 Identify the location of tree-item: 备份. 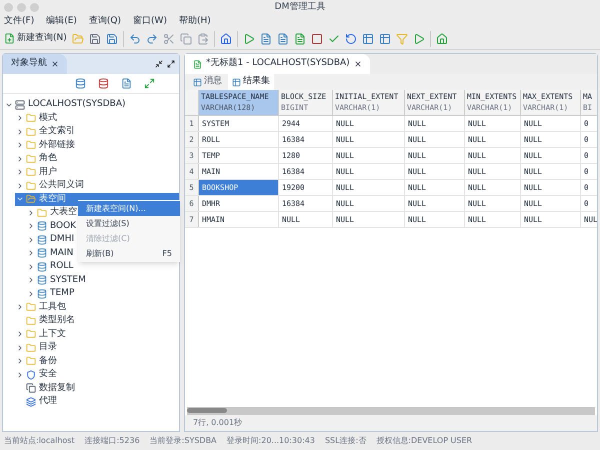
(48, 361).